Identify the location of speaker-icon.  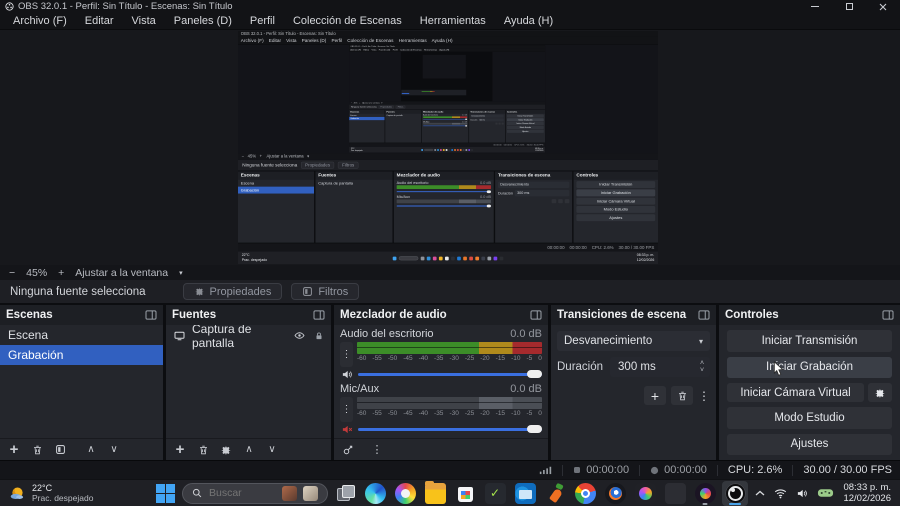
(347, 374).